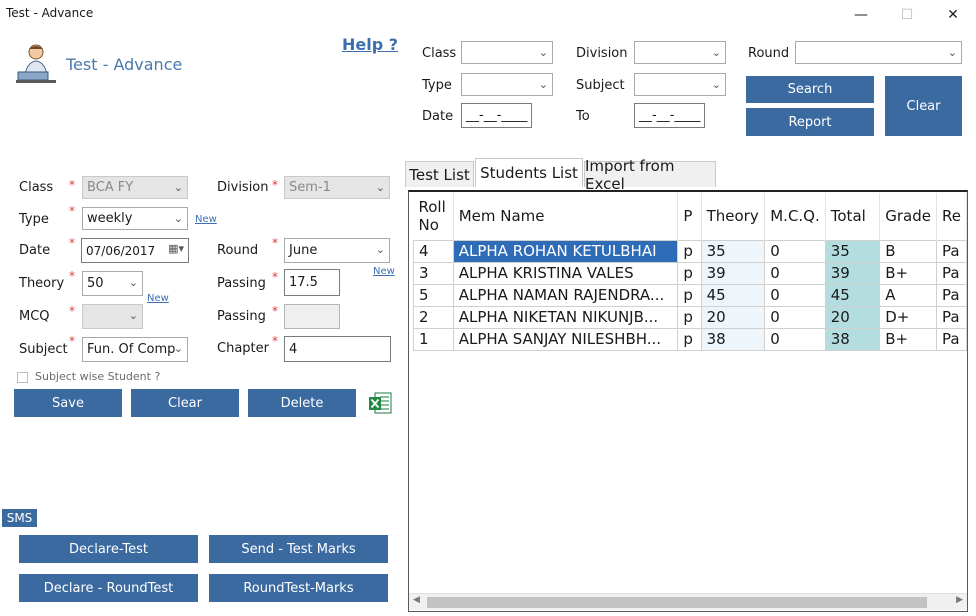 The width and height of the screenshot is (976, 616). What do you see at coordinates (907, 15) in the screenshot?
I see `maximize-button: ☐` at bounding box center [907, 15].